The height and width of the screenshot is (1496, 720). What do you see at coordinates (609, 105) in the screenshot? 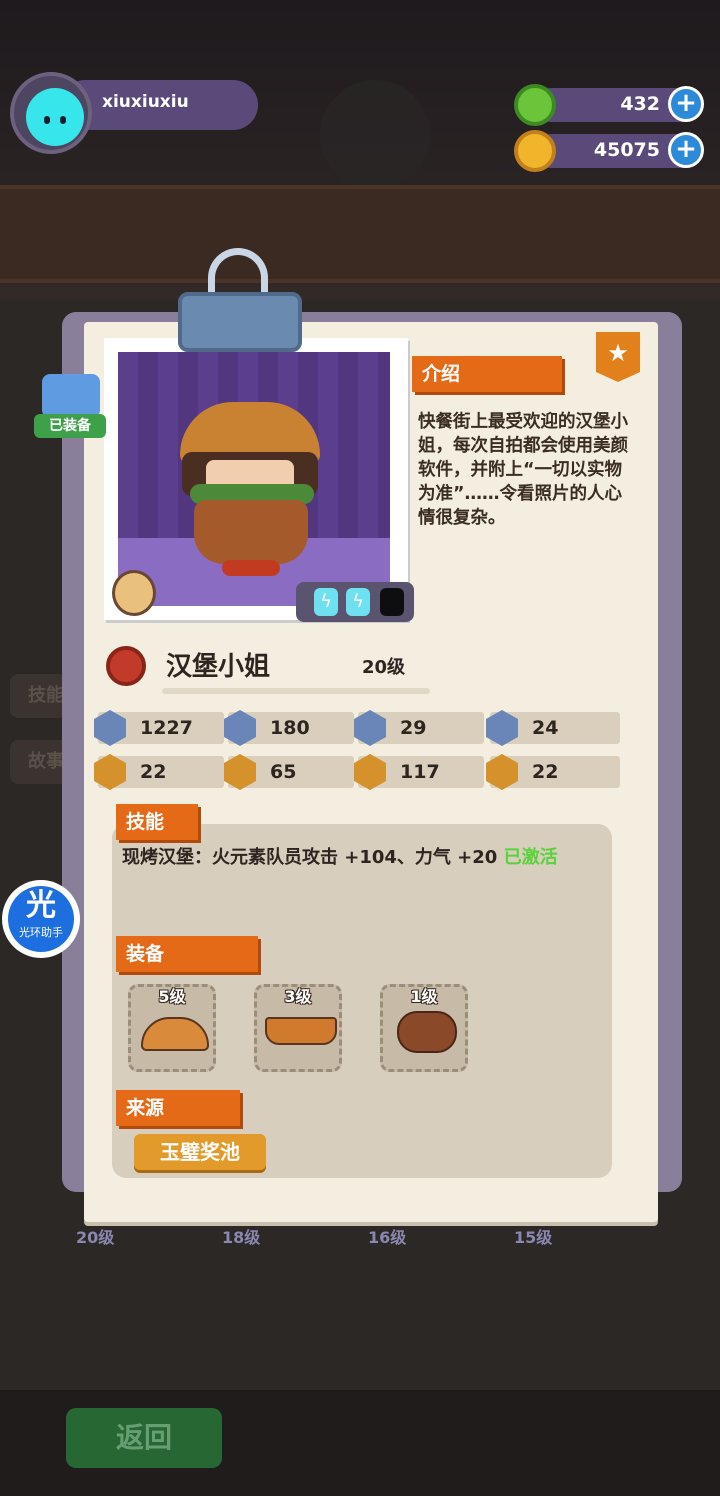
I see `gem-counter: 432 +` at bounding box center [609, 105].